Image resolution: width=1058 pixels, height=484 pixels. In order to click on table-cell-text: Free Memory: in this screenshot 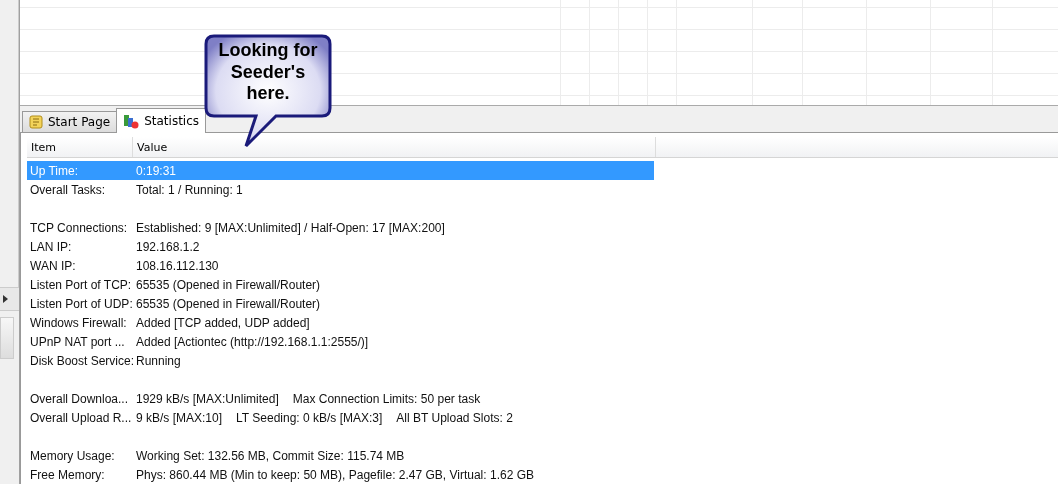, I will do `click(68, 474)`.